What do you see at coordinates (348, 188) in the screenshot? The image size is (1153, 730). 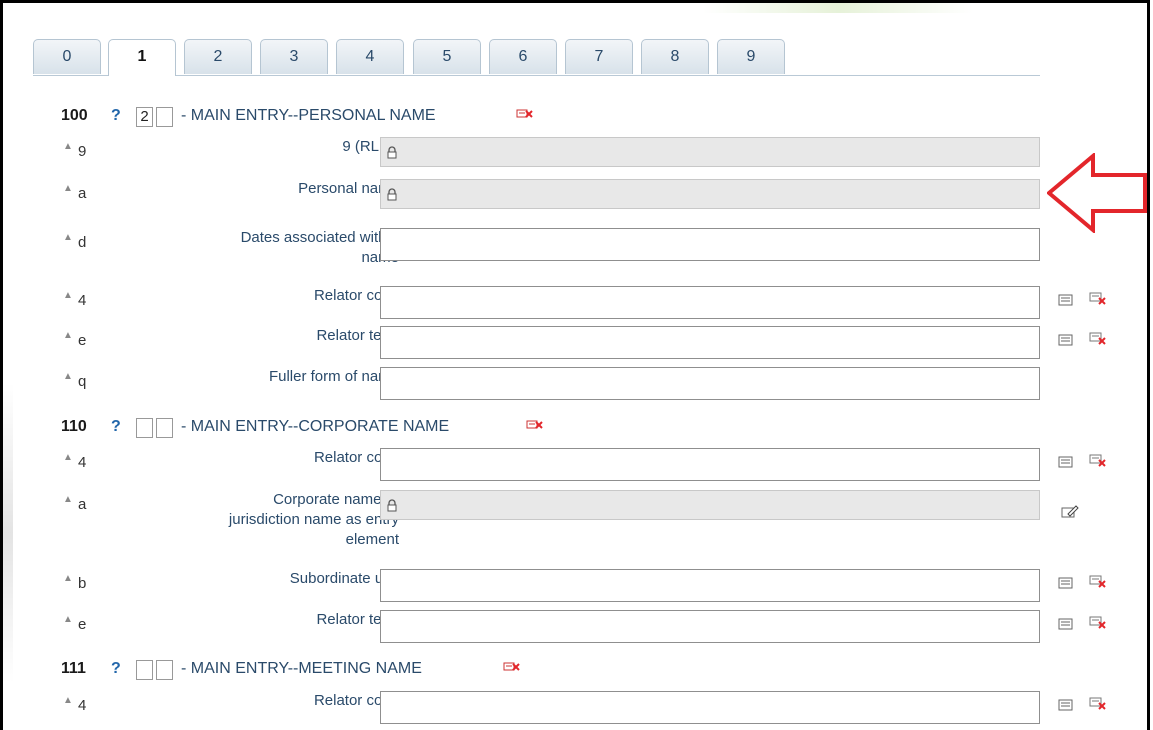 I see `subfield-label: Personal name` at bounding box center [348, 188].